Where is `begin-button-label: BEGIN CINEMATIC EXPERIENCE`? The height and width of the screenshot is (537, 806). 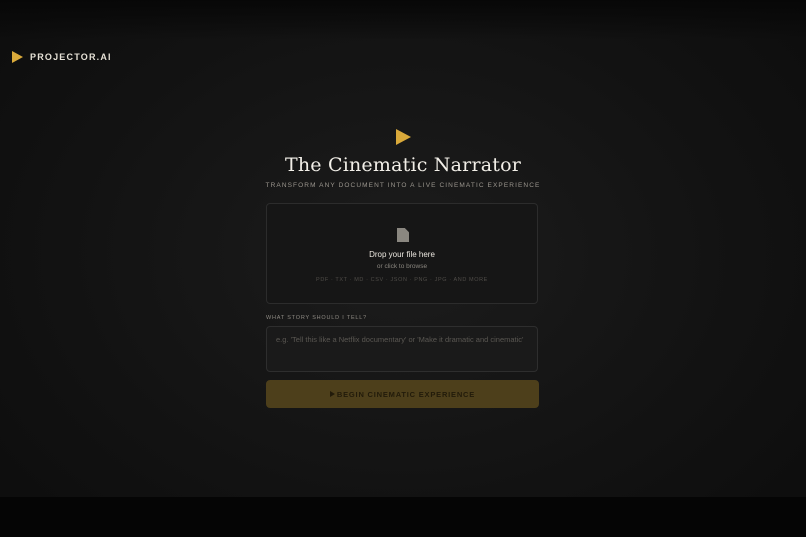
begin-button-label: BEGIN CINEMATIC EXPERIENCE is located at coordinates (406, 394).